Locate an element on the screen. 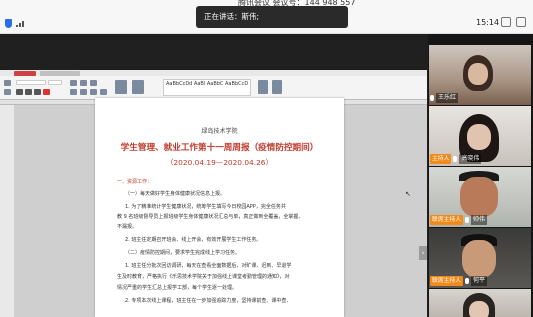 This screenshot has height=317, width=533. navigation-pane is located at coordinates (7, 211).